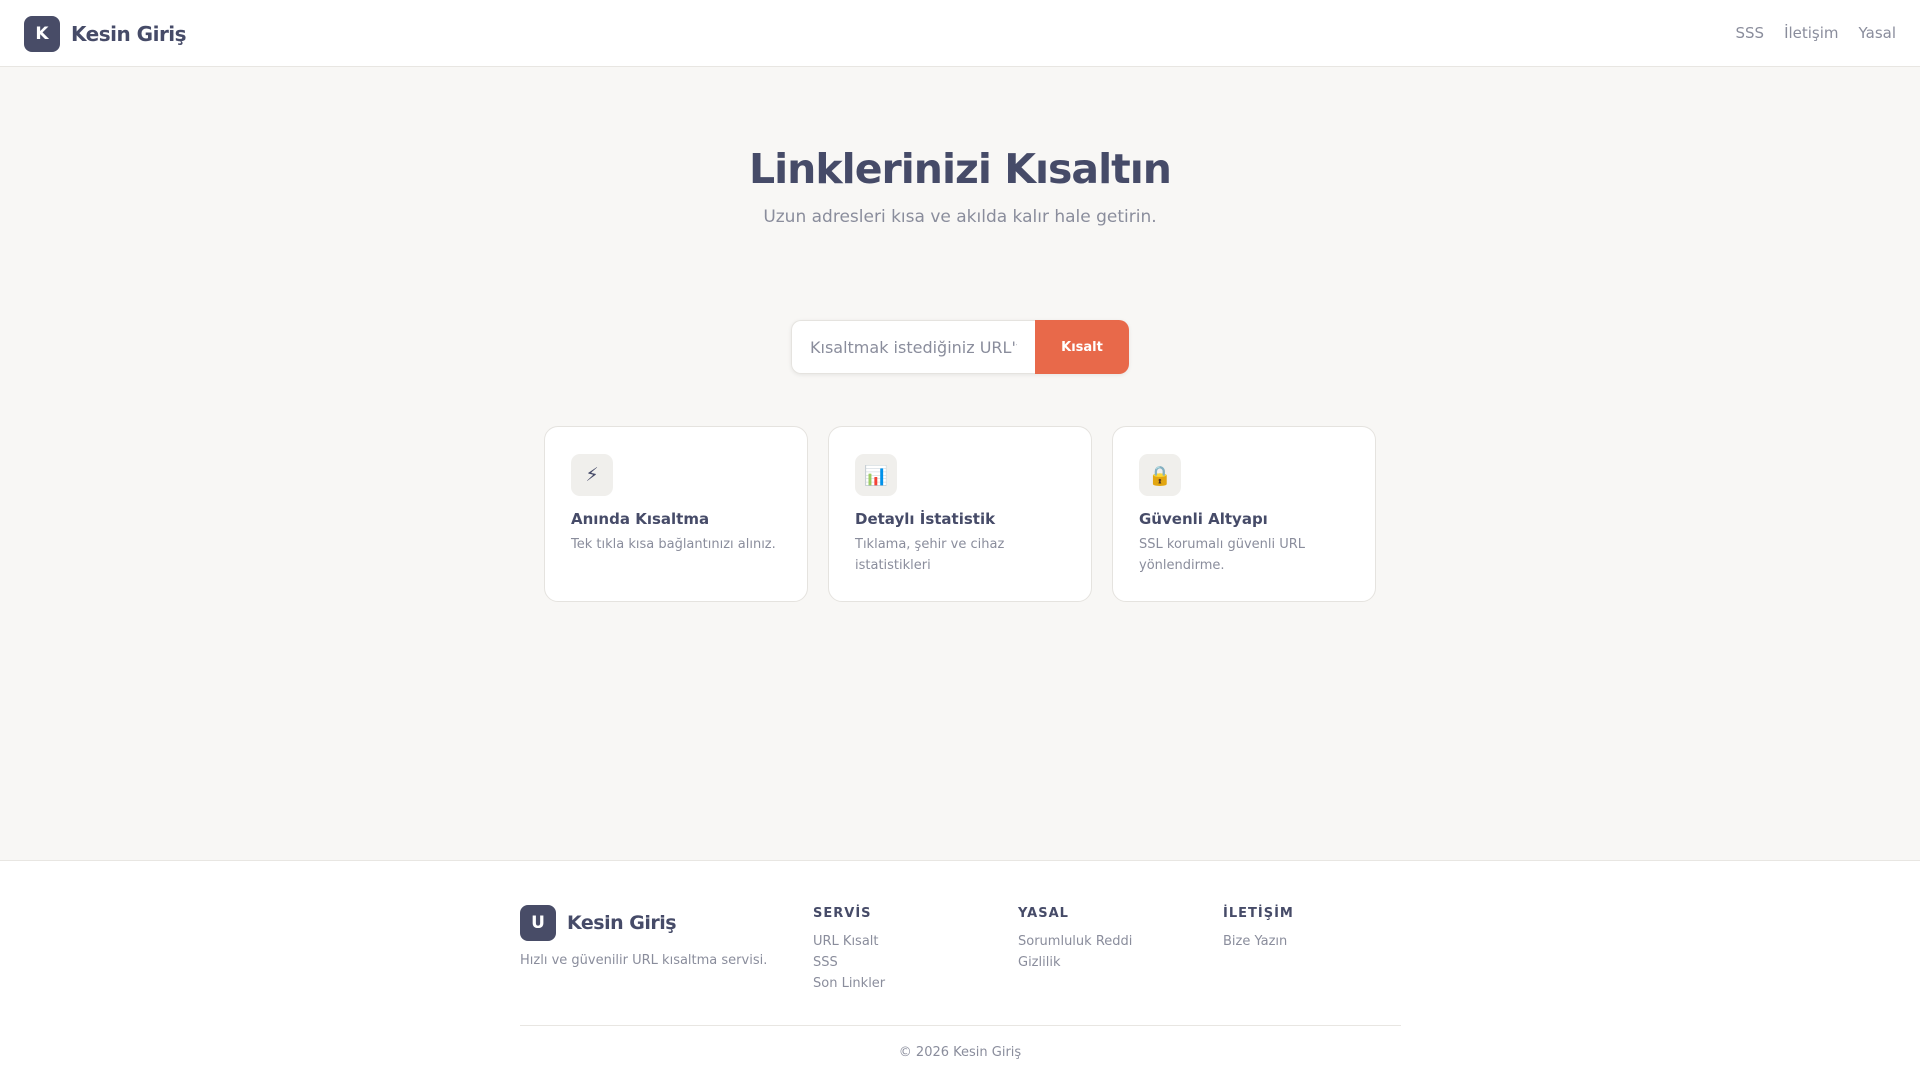  What do you see at coordinates (1811, 33) in the screenshot?
I see `nav-link-contact: İletişim` at bounding box center [1811, 33].